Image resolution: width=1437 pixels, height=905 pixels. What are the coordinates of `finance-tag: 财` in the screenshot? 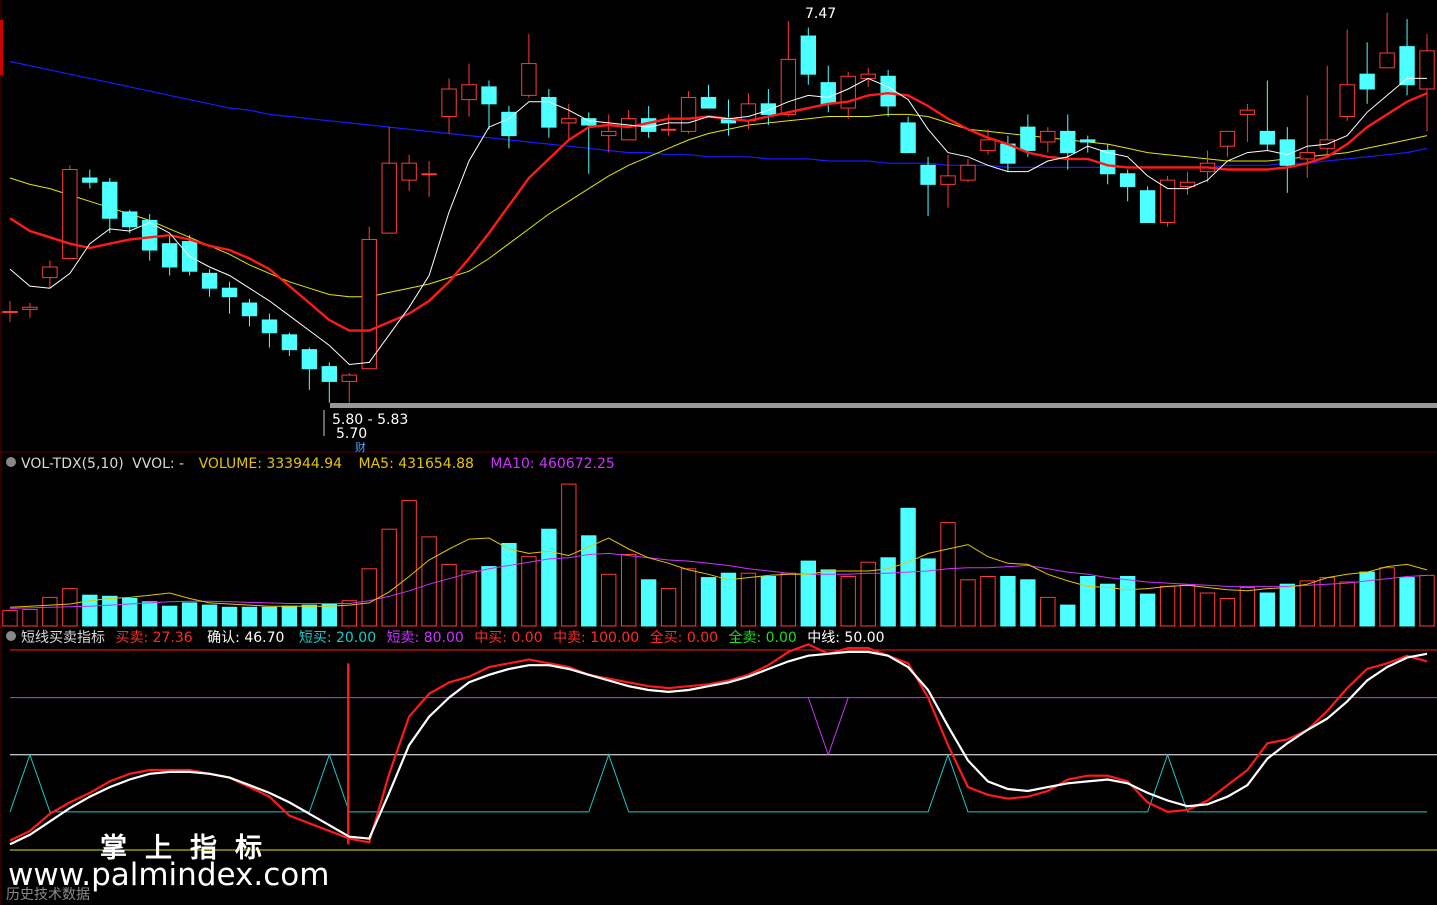 It's located at (360, 447).